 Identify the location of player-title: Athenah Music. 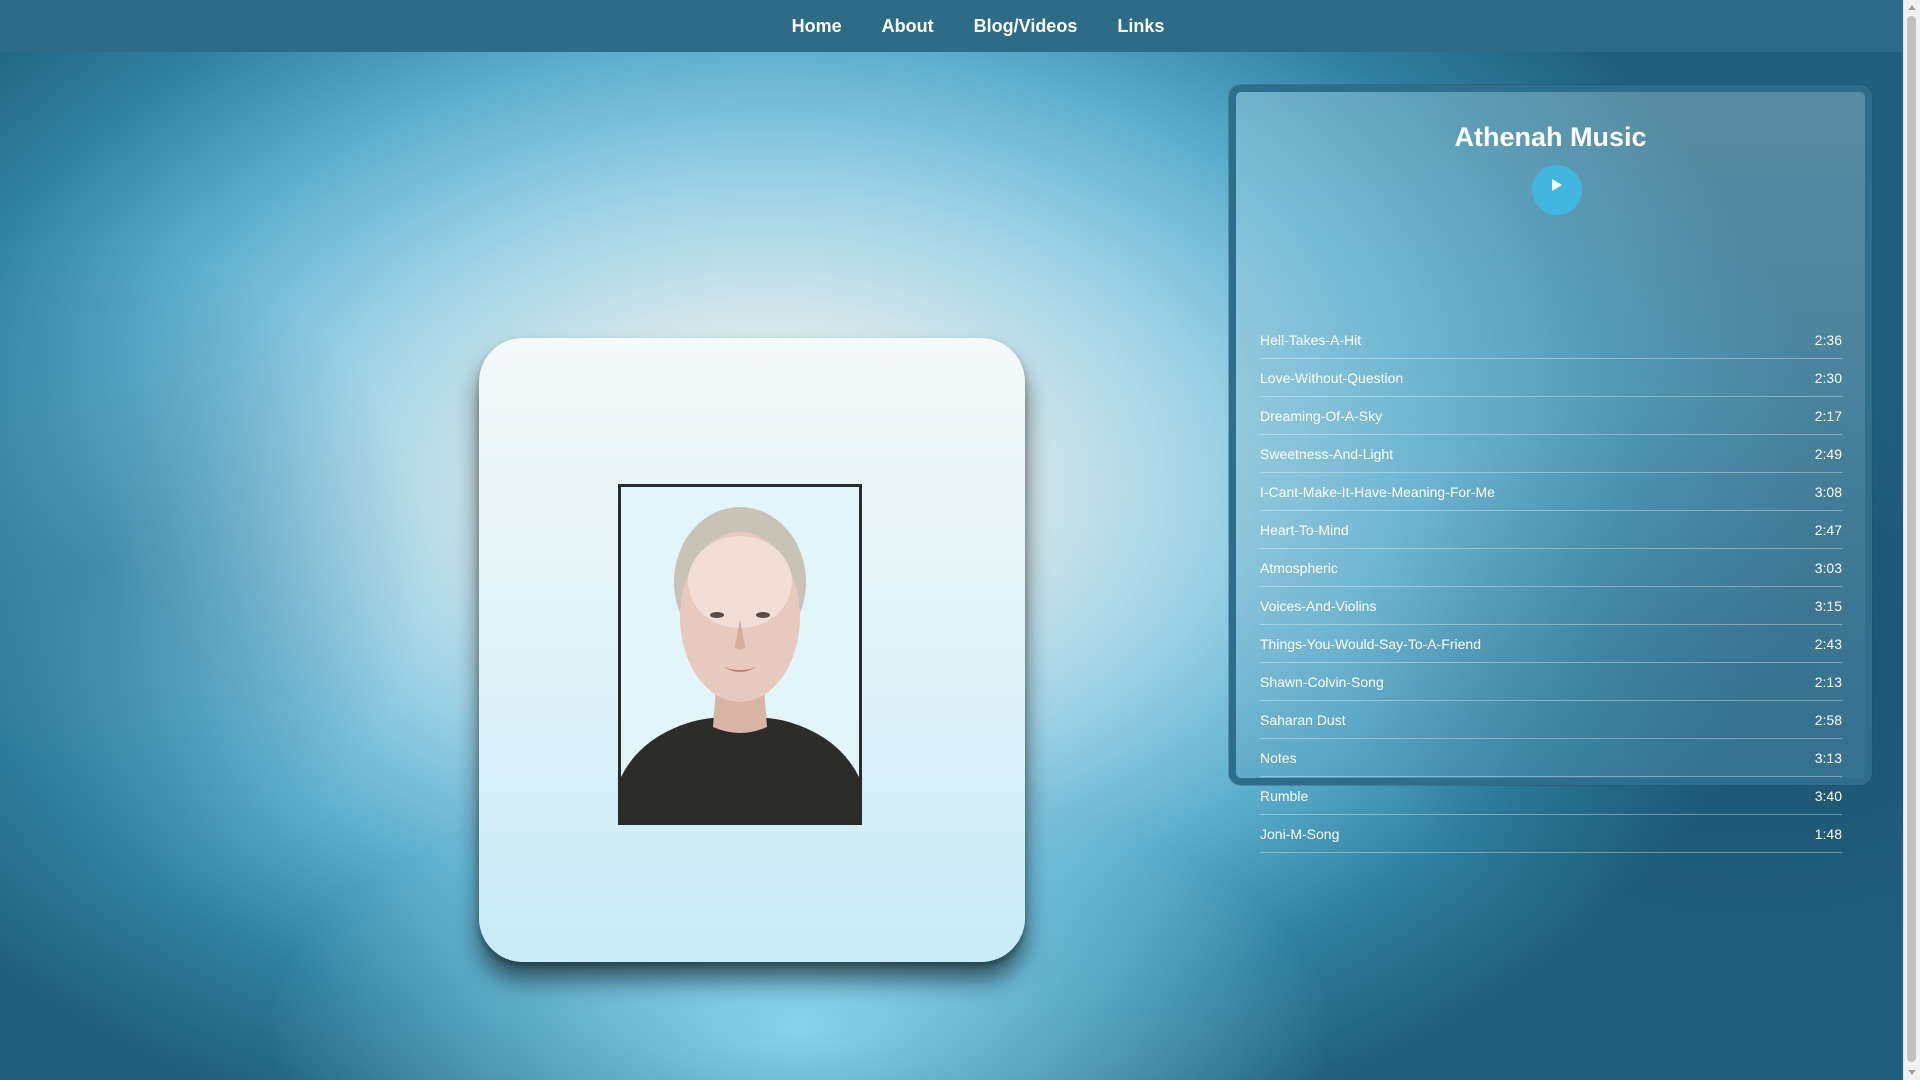
(1550, 137).